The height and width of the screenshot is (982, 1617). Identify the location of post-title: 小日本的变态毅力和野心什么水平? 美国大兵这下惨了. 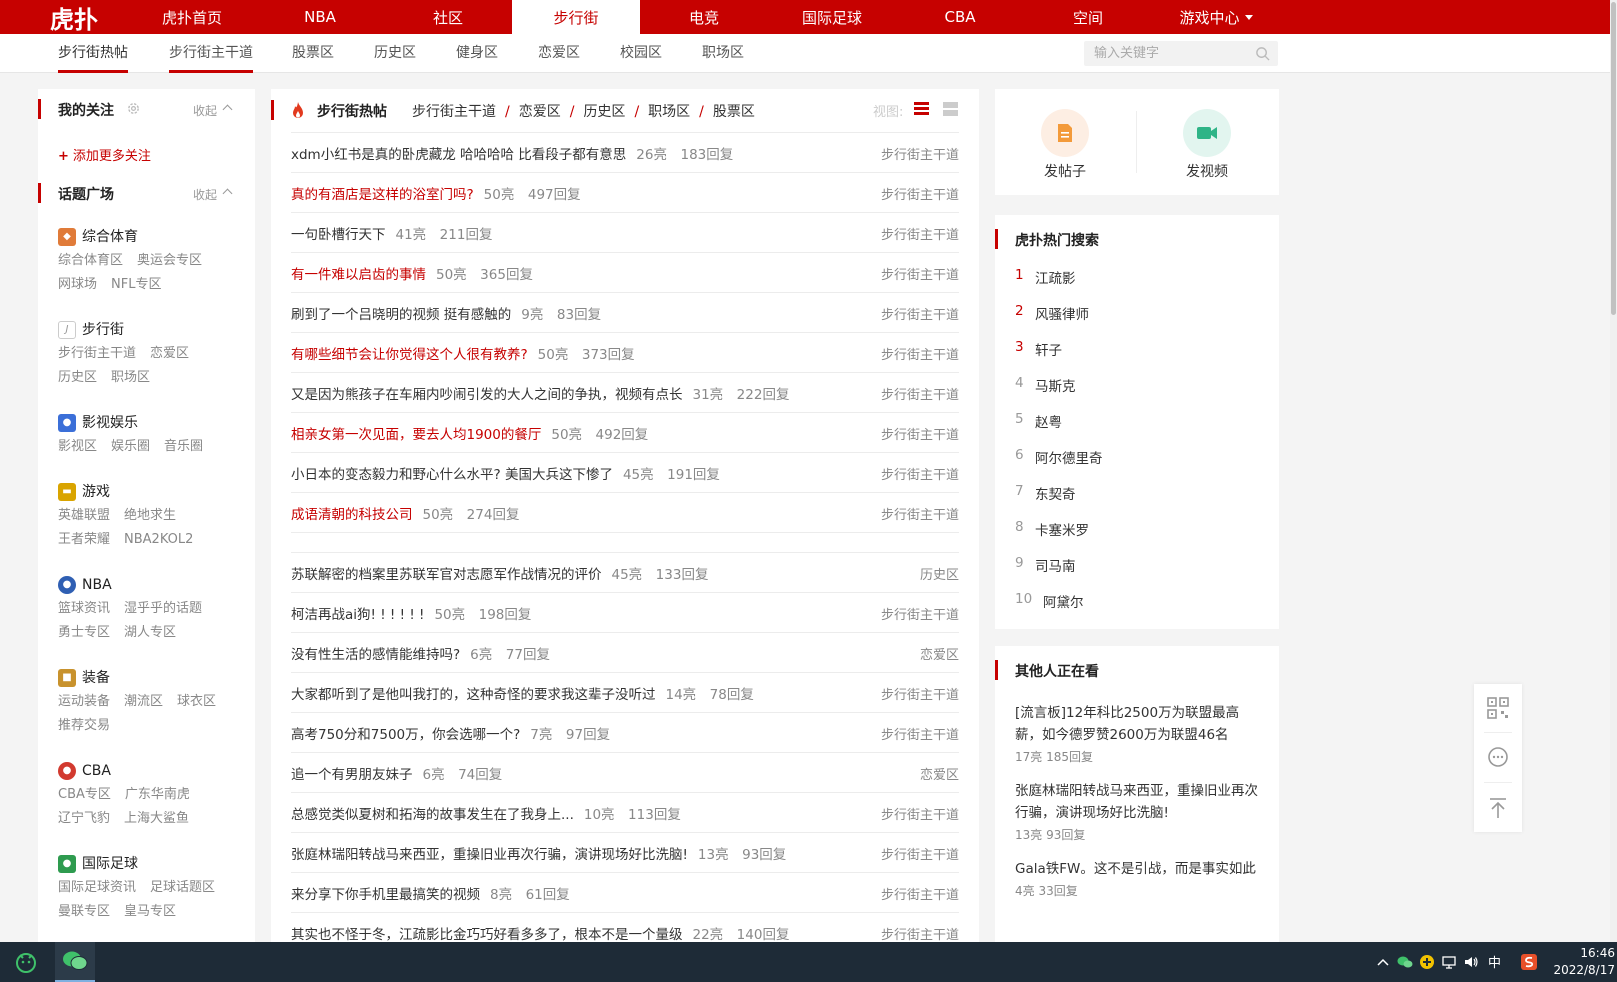
(452, 473).